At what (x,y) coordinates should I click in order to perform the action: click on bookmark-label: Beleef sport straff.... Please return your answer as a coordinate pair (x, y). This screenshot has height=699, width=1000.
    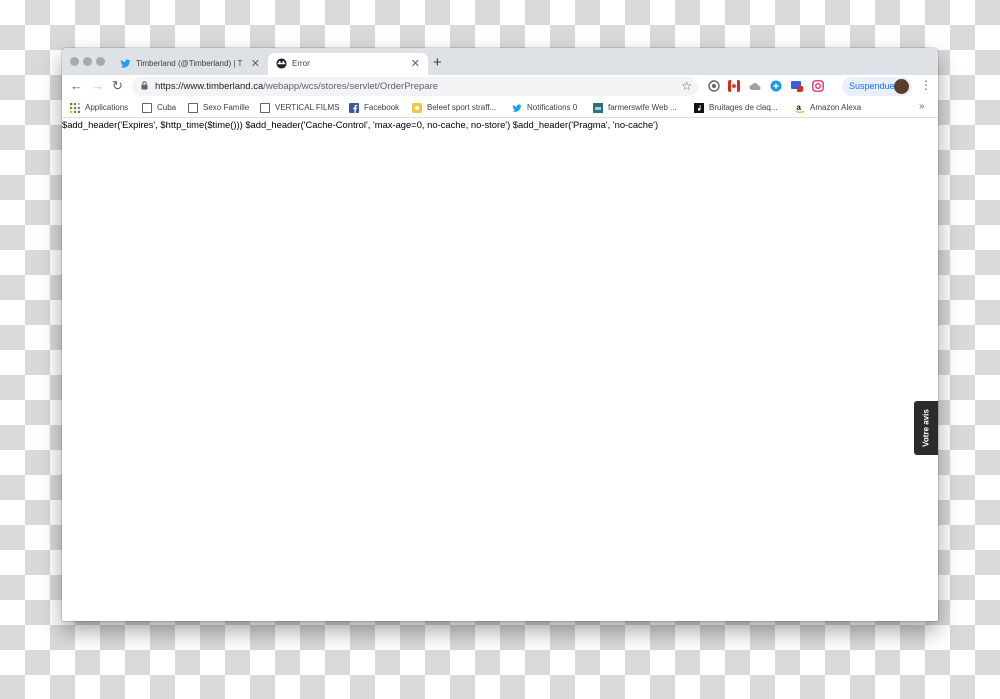
    Looking at the image, I should click on (462, 107).